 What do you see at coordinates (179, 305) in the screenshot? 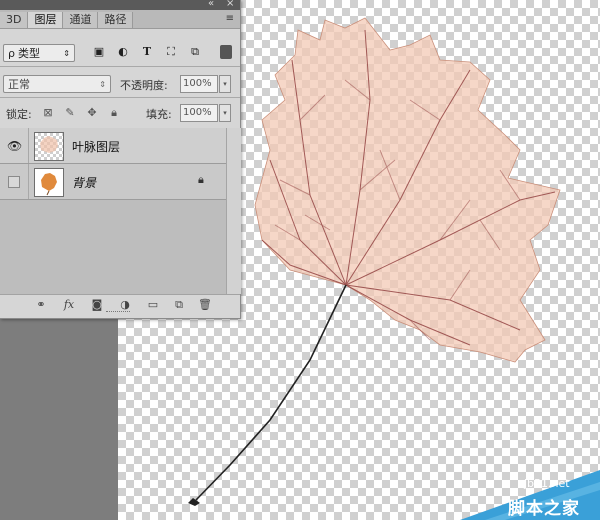
I see `new-layer-icon: ⧉` at bounding box center [179, 305].